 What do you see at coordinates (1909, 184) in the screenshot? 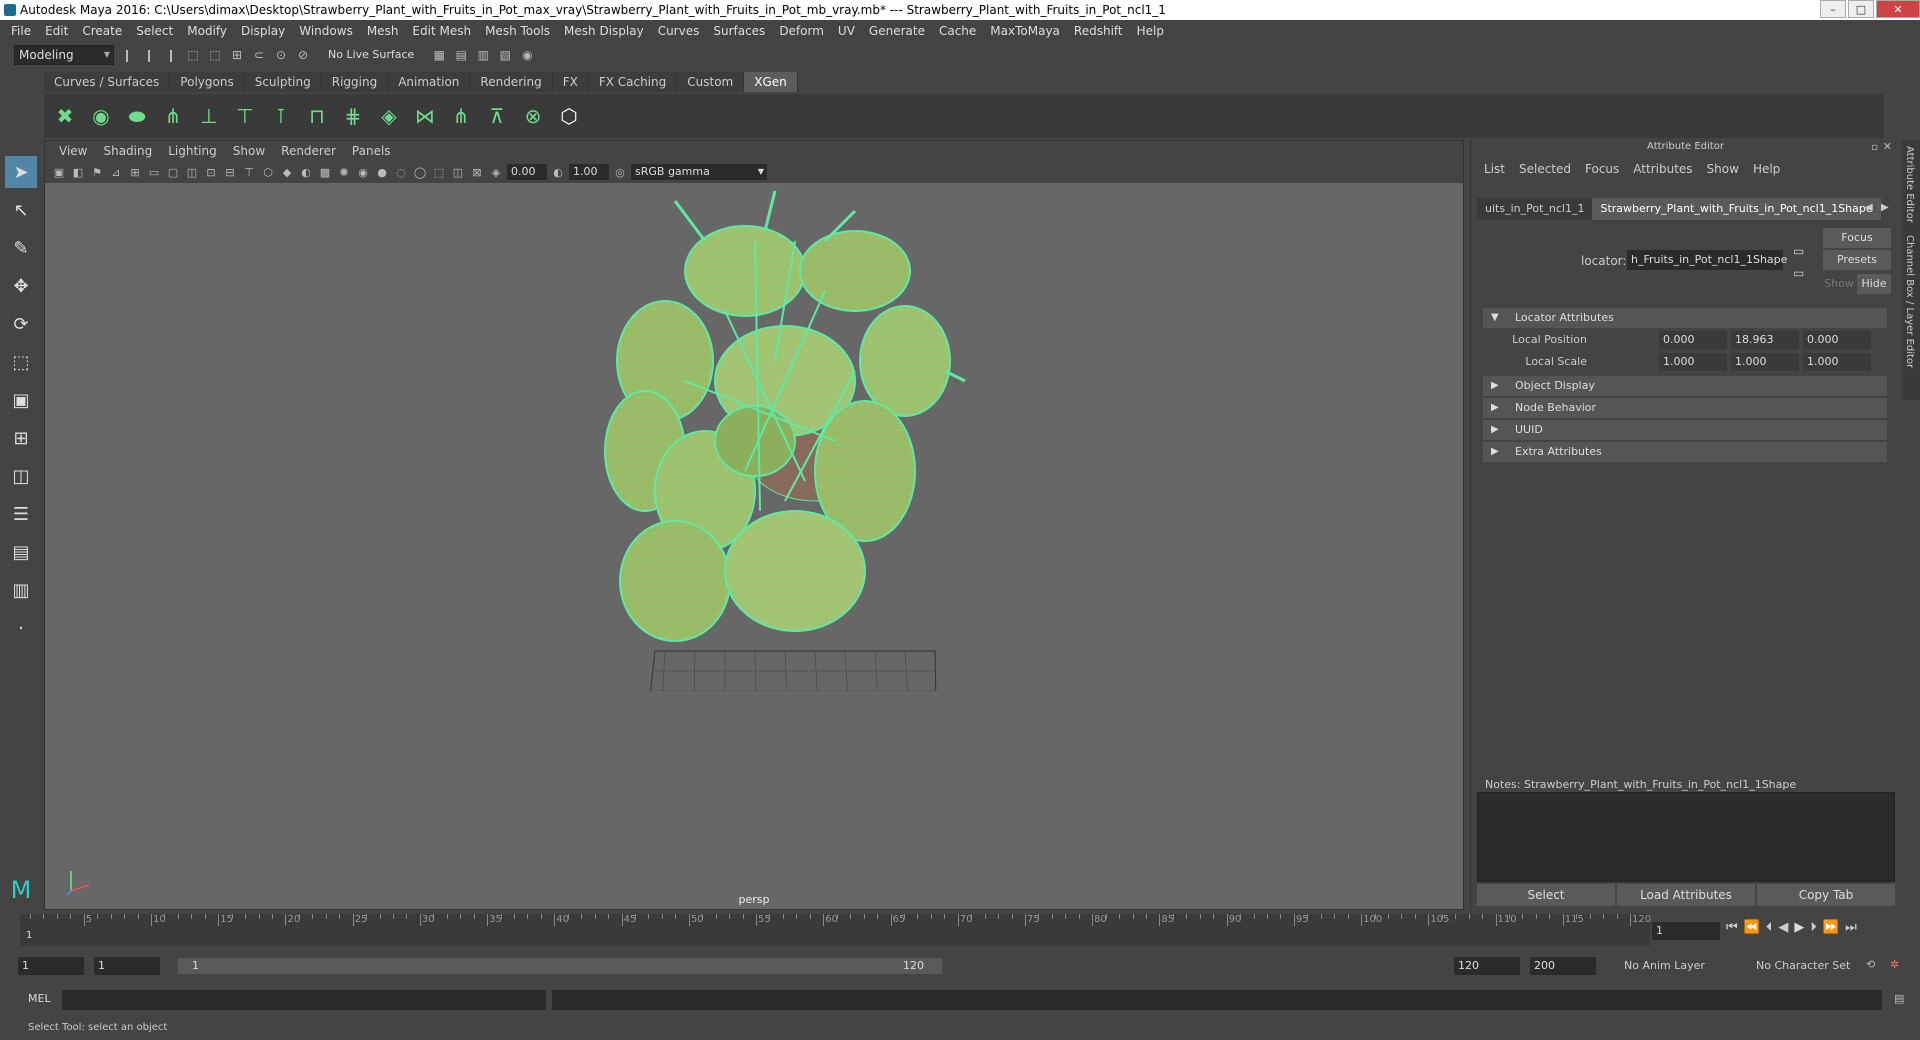
I see `side-tab-attribute-editor: Attribute Editor` at bounding box center [1909, 184].